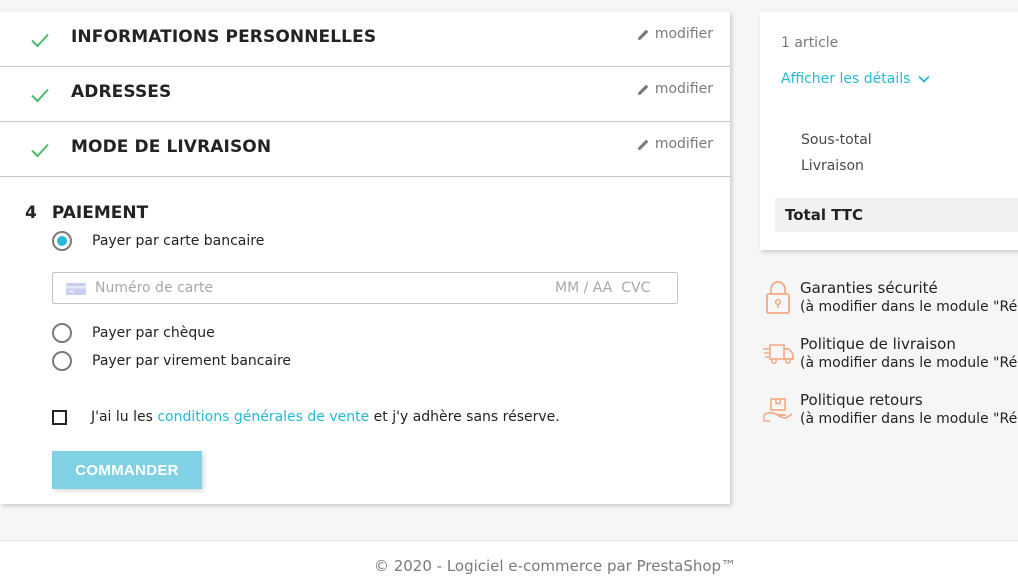  Describe the element at coordinates (76, 289) in the screenshot. I see `credit-card-icon` at that location.